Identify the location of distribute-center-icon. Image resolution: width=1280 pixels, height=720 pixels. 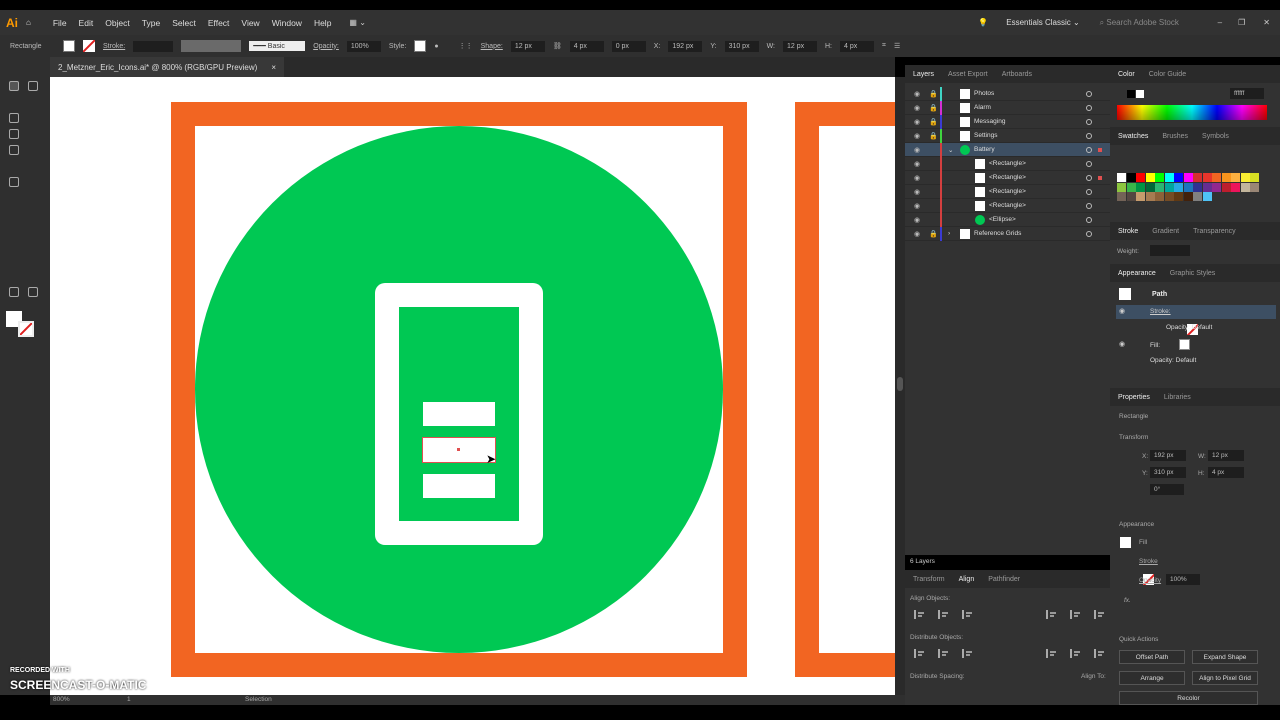
(943, 653).